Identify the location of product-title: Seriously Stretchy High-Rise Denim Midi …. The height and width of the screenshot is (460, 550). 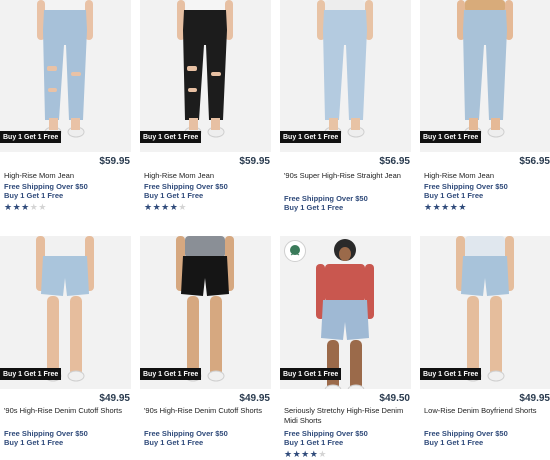
(346, 416).